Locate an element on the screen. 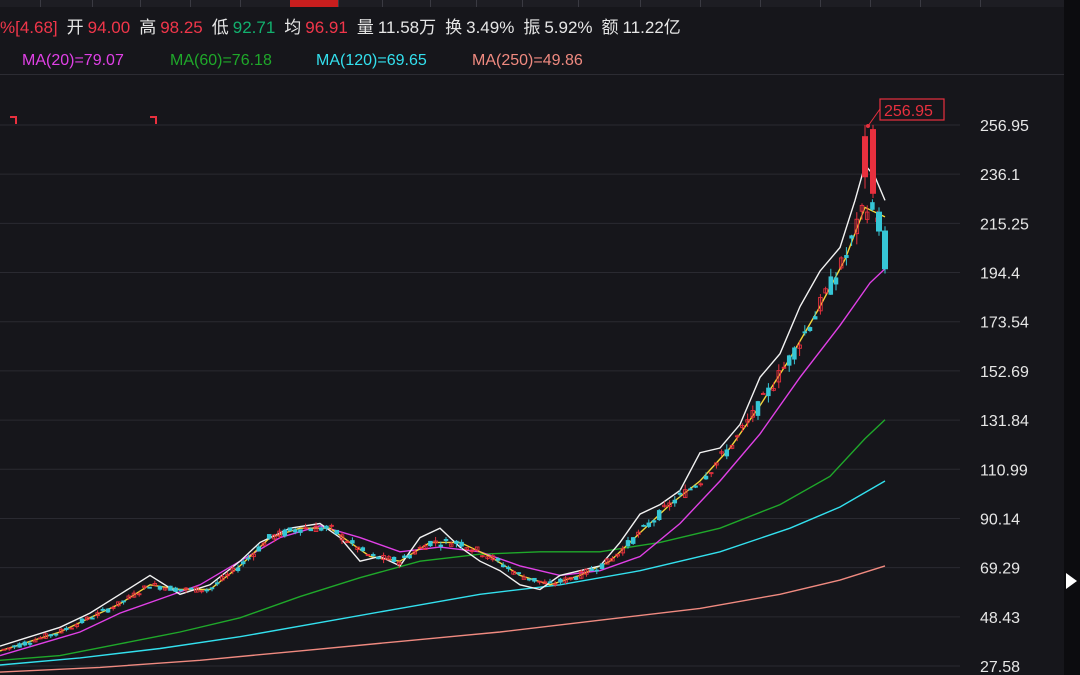 Image resolution: width=1080 pixels, height=675 pixels. quote-item: 低 92.71 is located at coordinates (244, 27).